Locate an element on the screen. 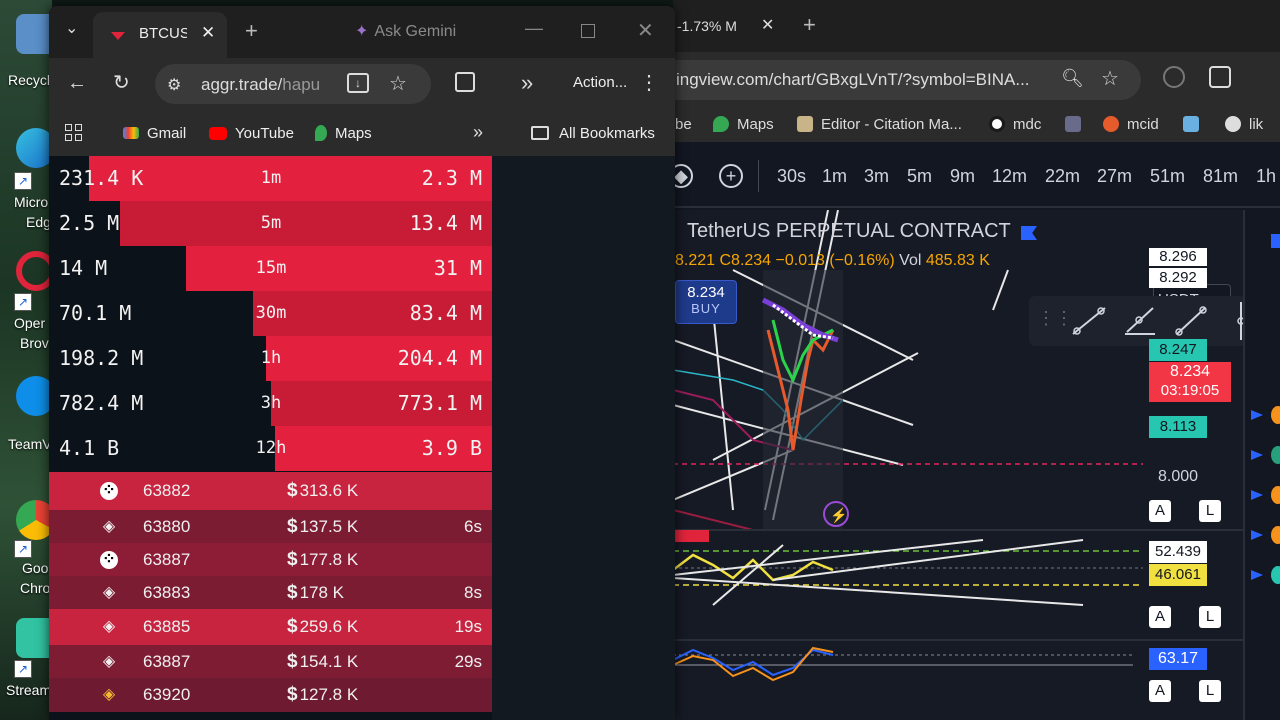 The image size is (1280, 720). sell-volume: 2.3 M is located at coordinates (451, 178).